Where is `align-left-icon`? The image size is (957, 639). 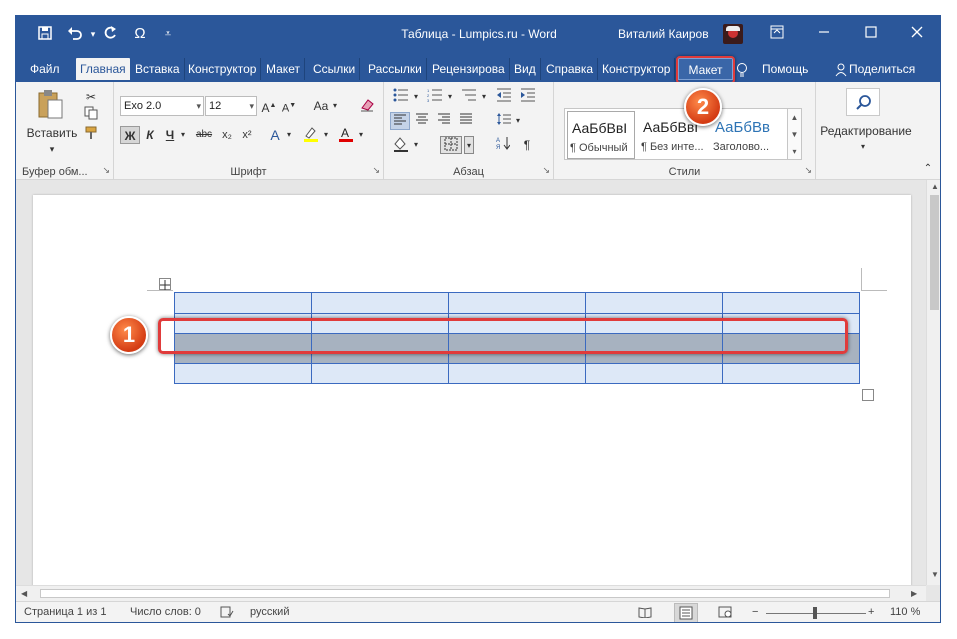
align-left-icon is located at coordinates (400, 121).